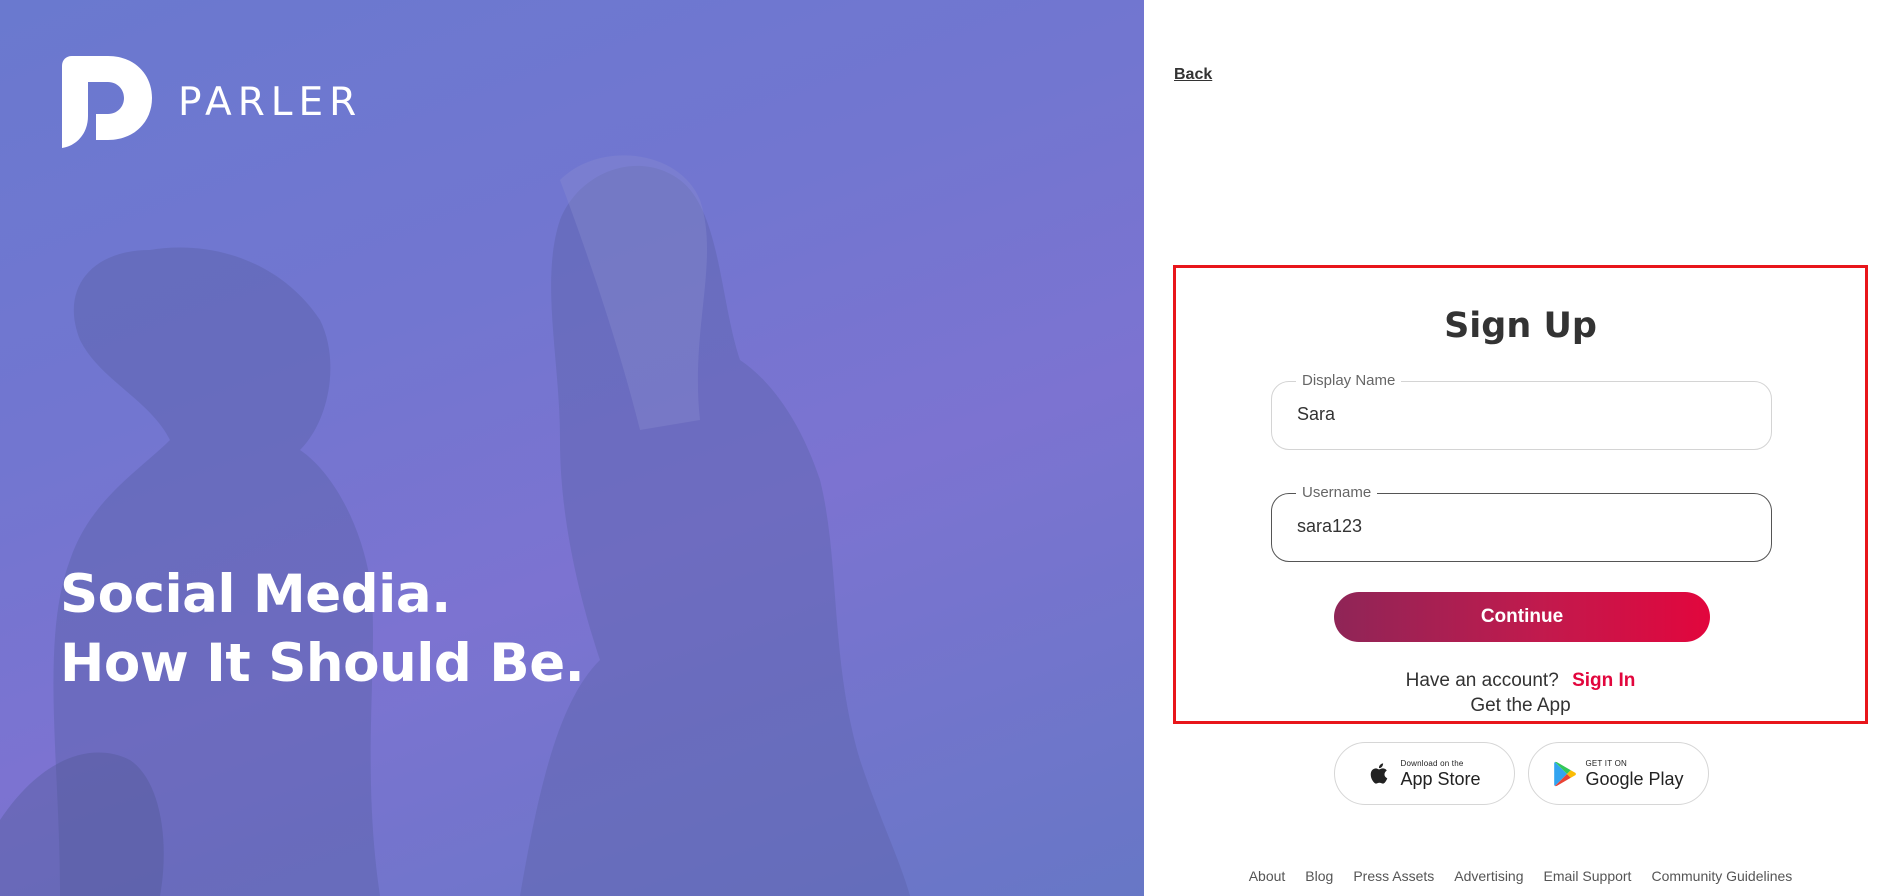 Image resolution: width=1894 pixels, height=896 pixels. I want to click on parler-logo-icon, so click(107, 102).